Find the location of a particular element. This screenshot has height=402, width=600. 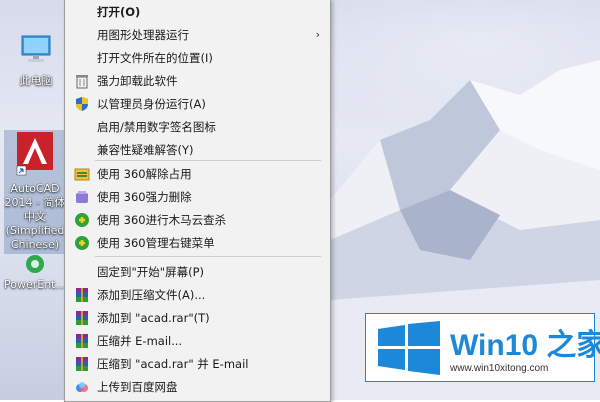

watermark-logo: Win10 之家 www.win10xitong.com is located at coordinates (482, 347).